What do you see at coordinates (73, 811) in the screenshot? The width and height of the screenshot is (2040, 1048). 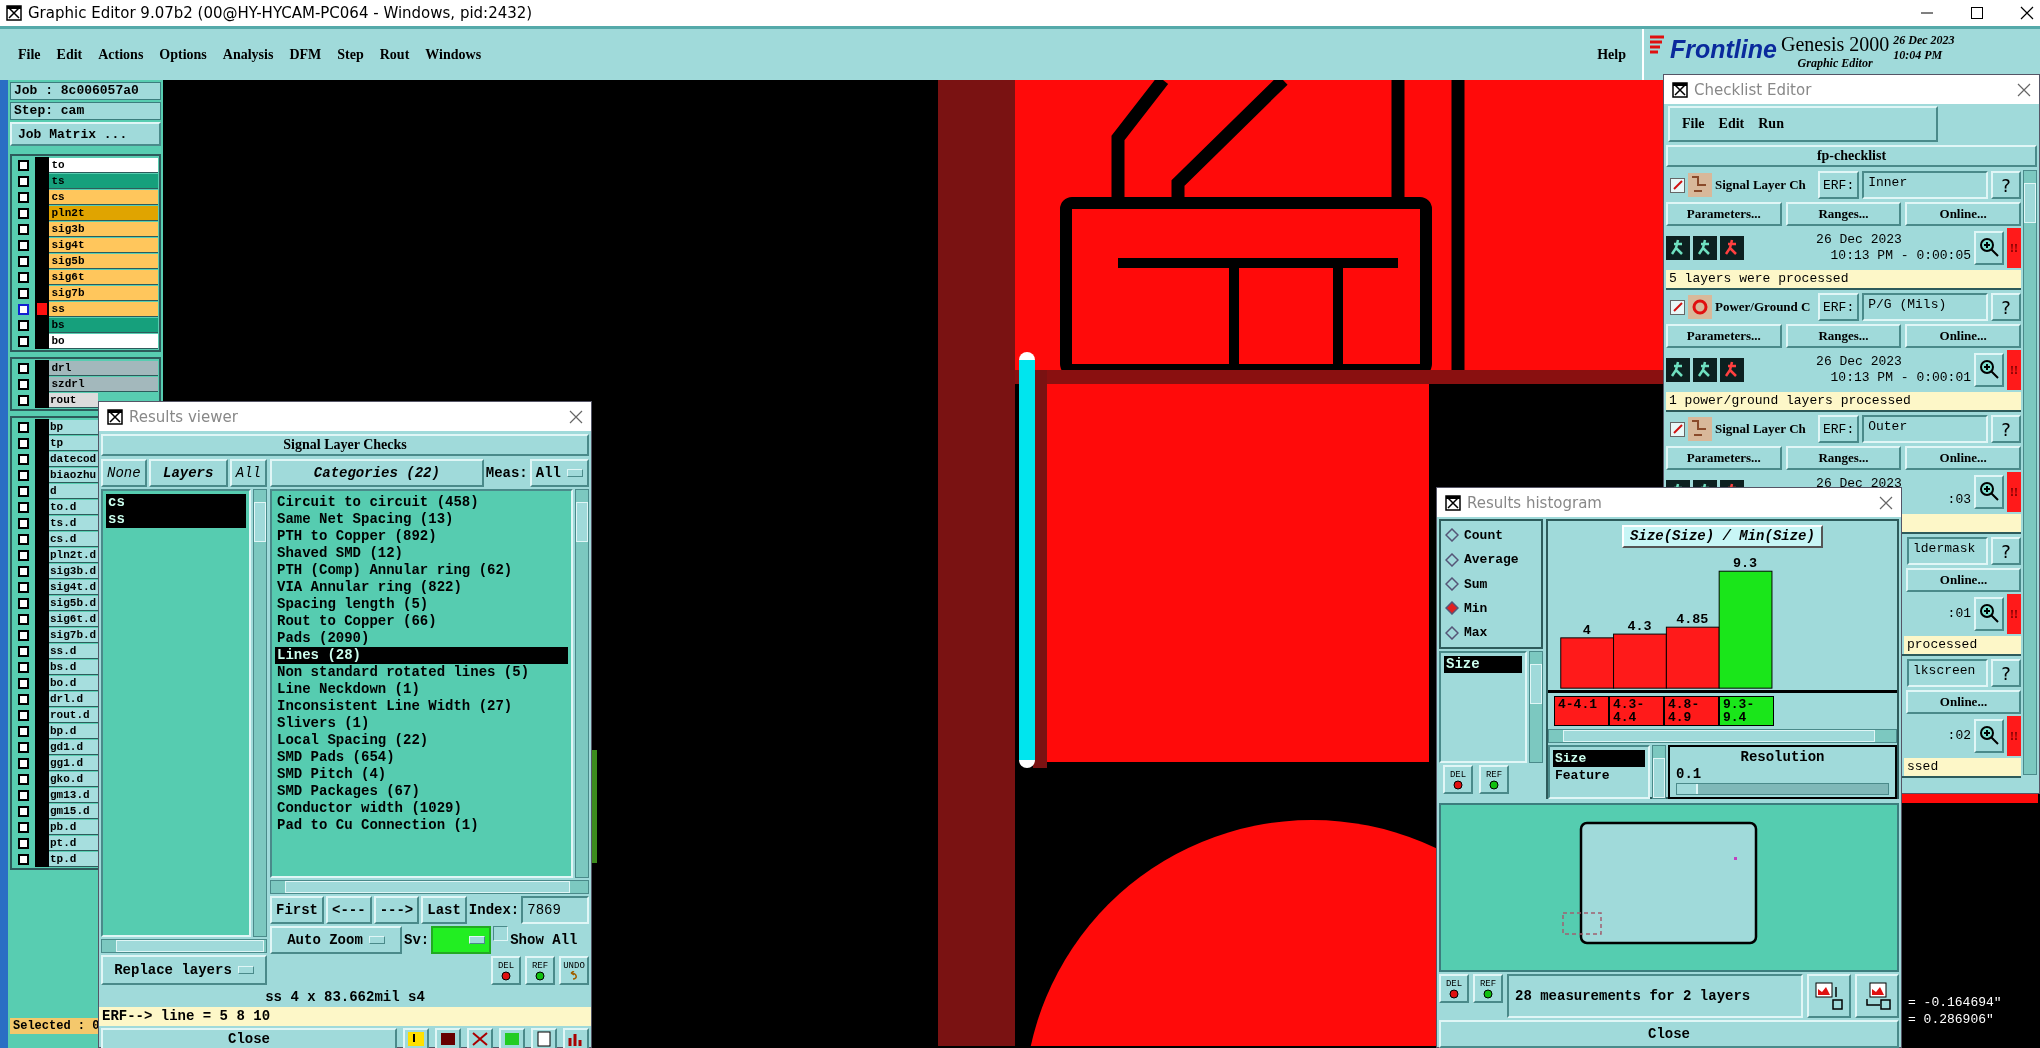 I see `layer-name: gm15.d` at bounding box center [73, 811].